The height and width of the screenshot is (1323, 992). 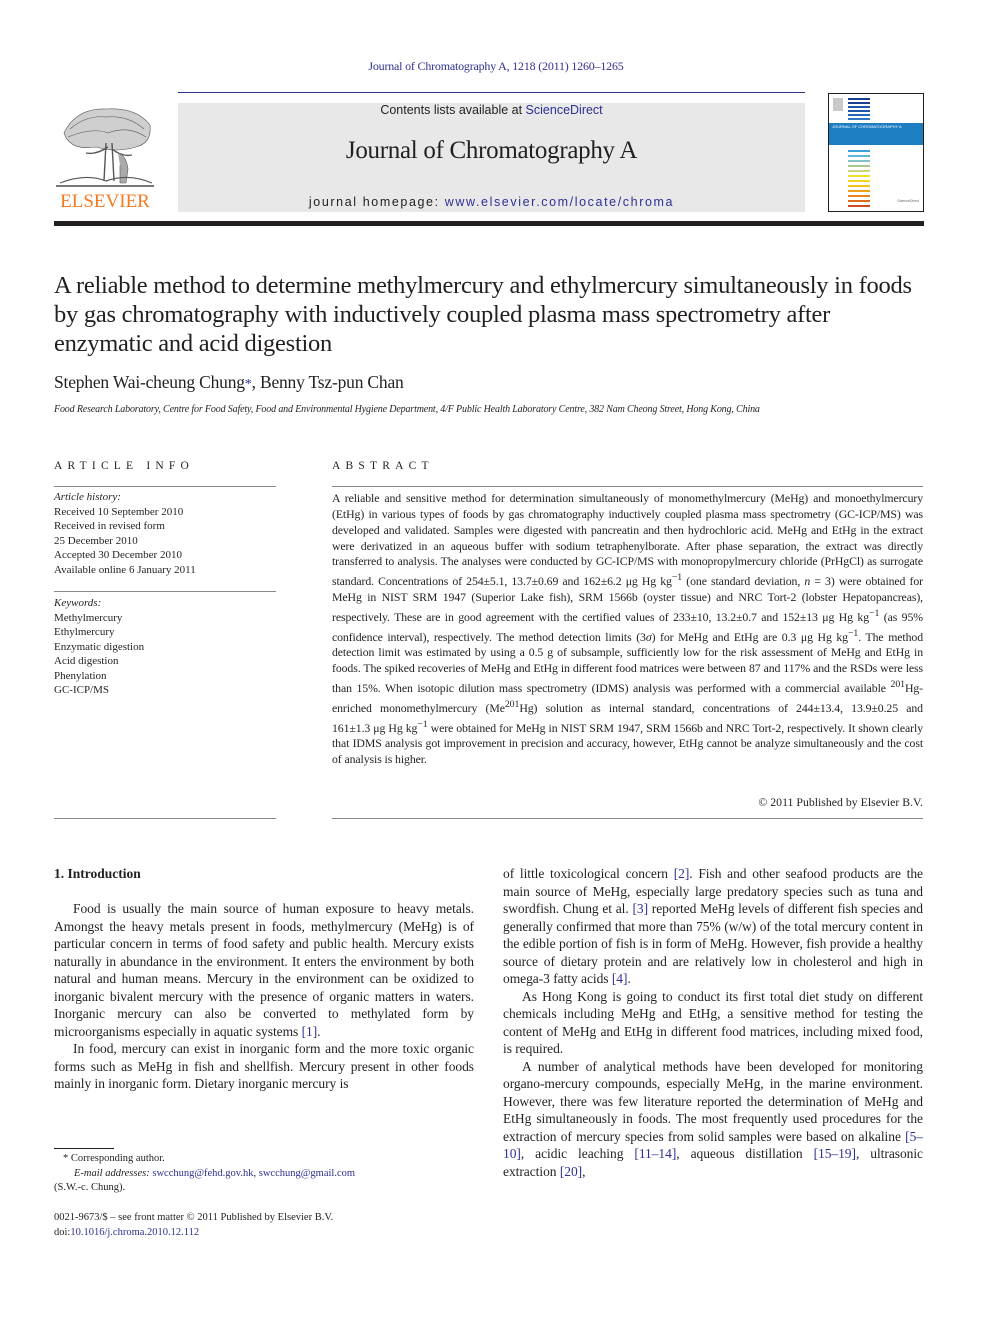 I want to click on keyword-item: Methylmercury, so click(x=88, y=617).